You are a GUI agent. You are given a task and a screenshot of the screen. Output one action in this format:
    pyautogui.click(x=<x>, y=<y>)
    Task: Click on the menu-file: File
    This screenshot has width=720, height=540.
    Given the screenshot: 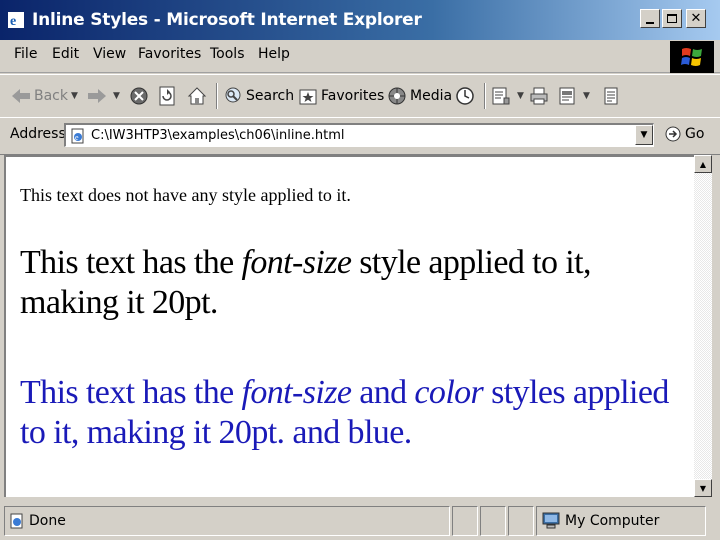 What is the action you would take?
    pyautogui.click(x=25, y=54)
    